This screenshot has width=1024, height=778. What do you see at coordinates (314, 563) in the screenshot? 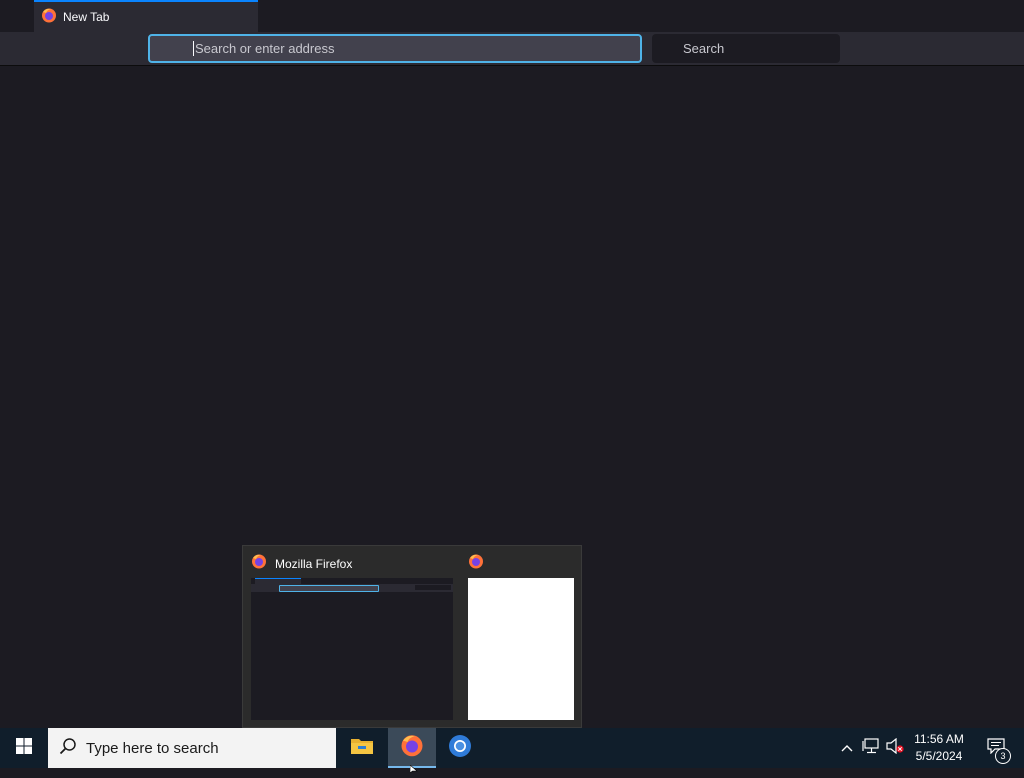
I see `preview-window-title: Mozilla Firefox` at bounding box center [314, 563].